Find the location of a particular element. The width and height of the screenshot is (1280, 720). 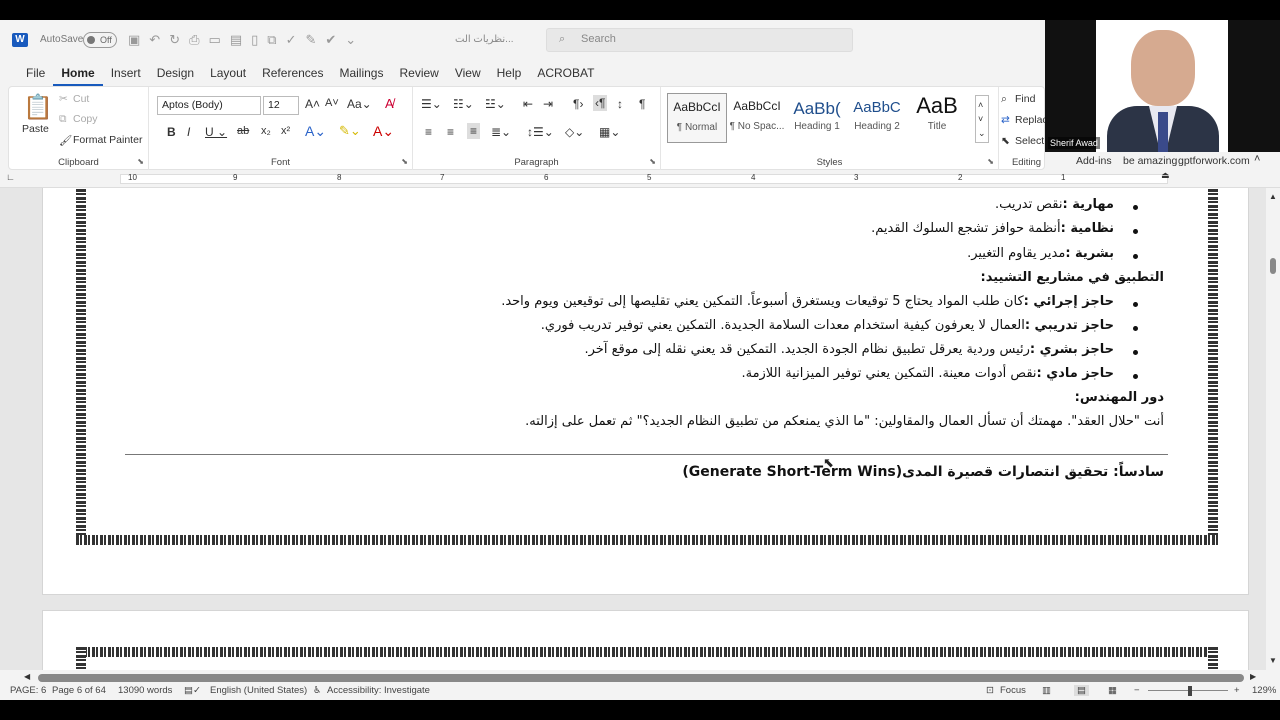

select-button: Select is located at coordinates (1030, 141).